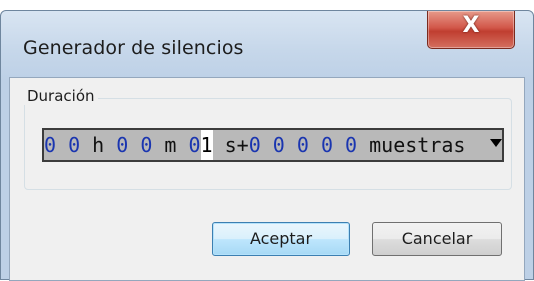  I want to click on hours-value: 0 0, so click(62, 145).